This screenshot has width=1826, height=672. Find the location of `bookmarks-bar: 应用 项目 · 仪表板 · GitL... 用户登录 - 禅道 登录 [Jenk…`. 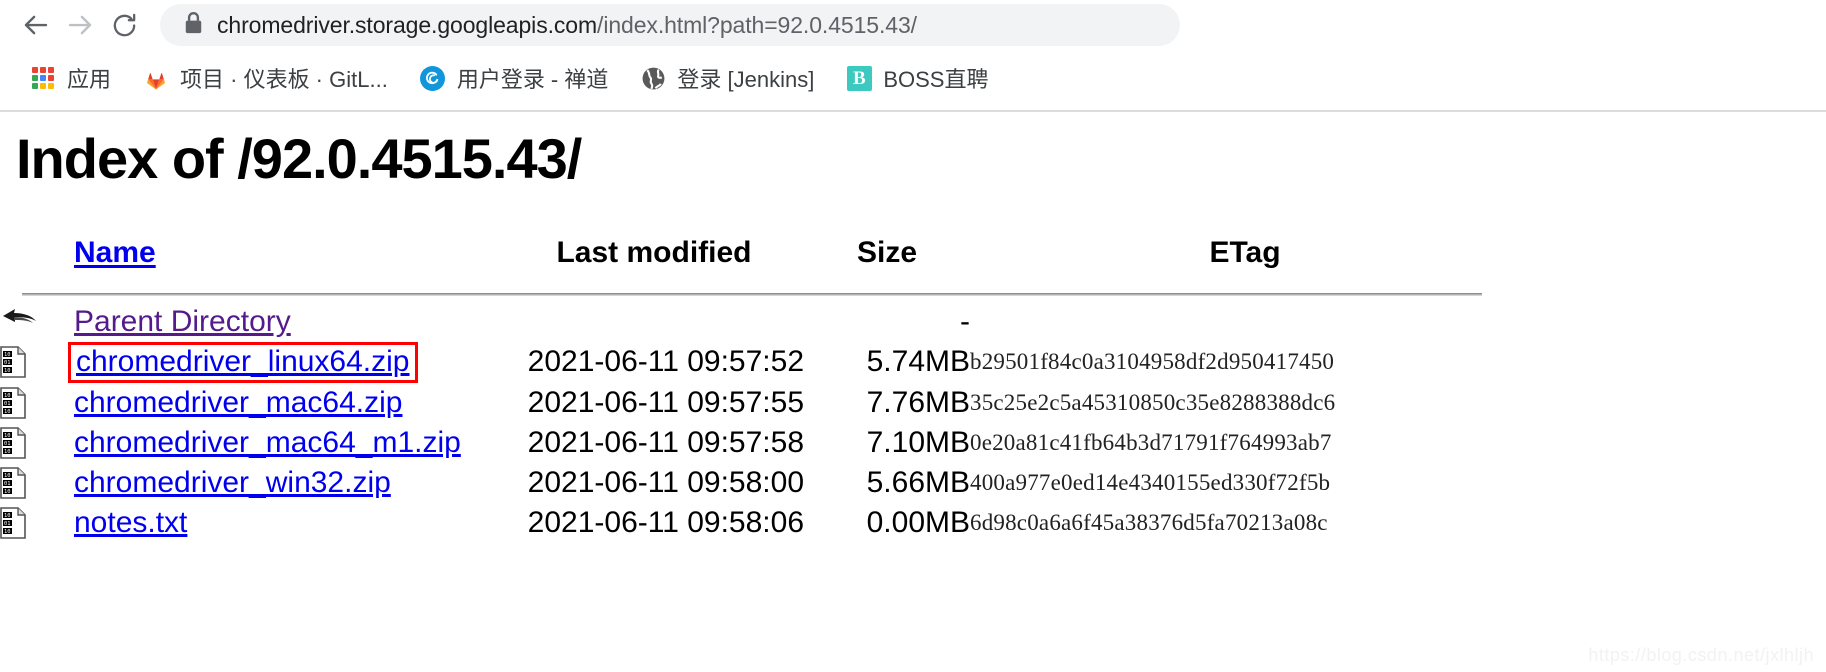

bookmarks-bar: 应用 项目 · 仪表板 · GitL... 用户登录 - 禅道 登录 [Jenk… is located at coordinates (913, 78).